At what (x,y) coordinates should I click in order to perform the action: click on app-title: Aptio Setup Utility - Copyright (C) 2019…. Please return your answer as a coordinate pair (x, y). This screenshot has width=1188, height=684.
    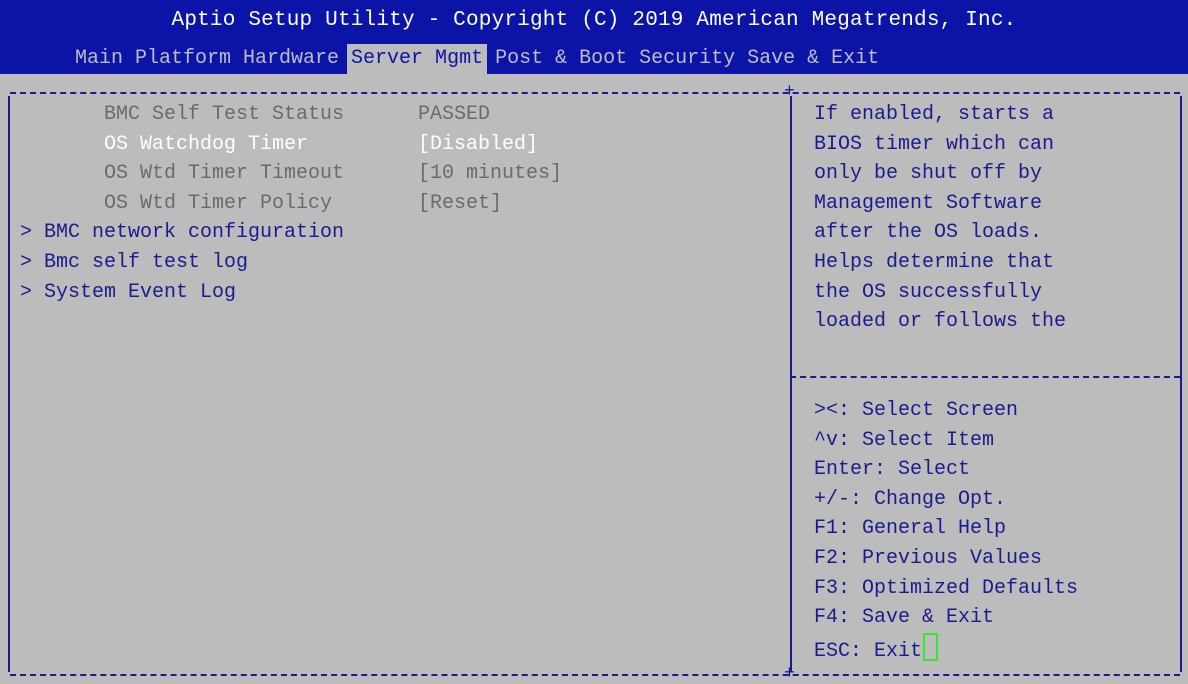
    Looking at the image, I should click on (594, 20).